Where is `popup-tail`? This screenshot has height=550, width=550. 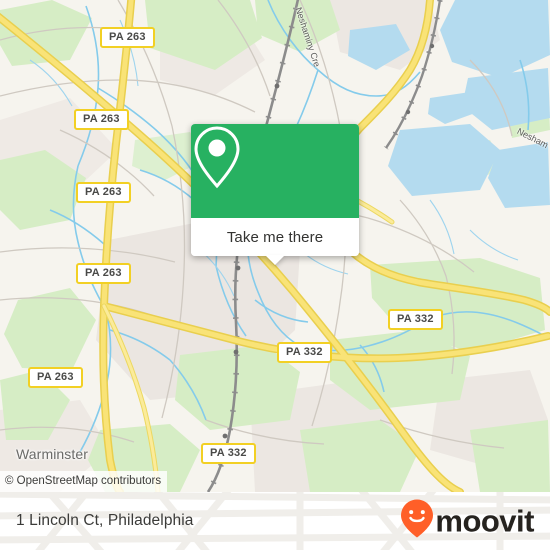
popup-tail is located at coordinates (275, 260).